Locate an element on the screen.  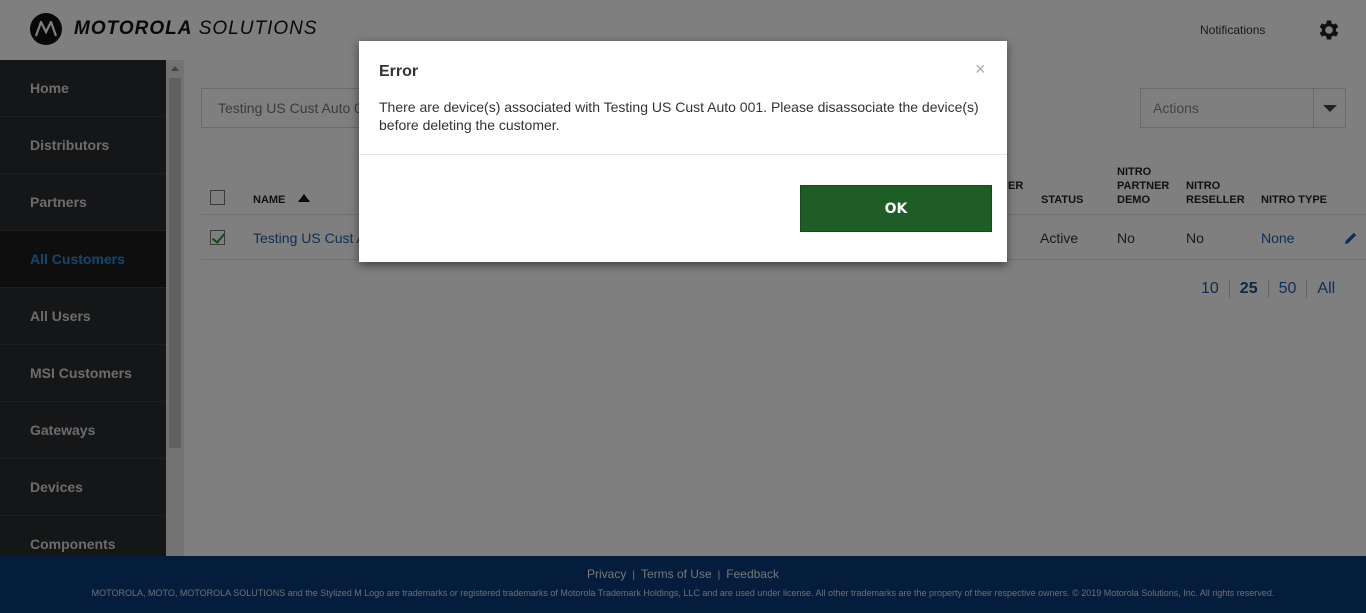
ok-button: OK is located at coordinates (896, 208).